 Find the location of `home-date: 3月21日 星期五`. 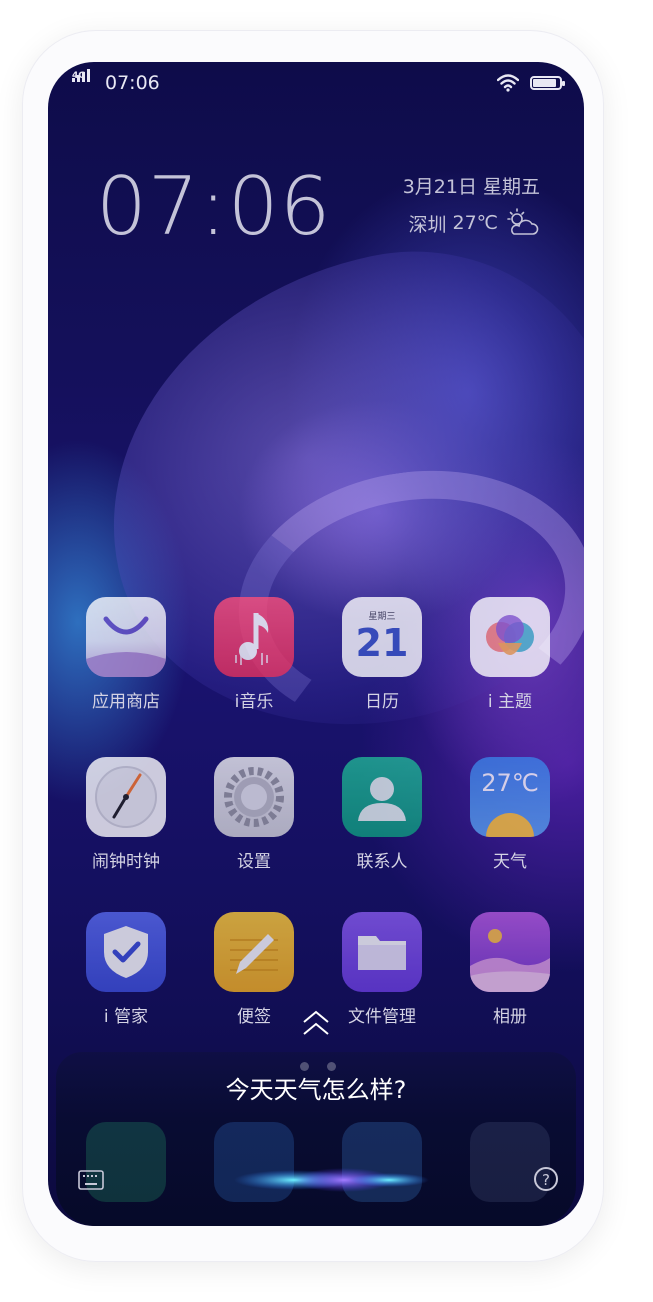

home-date: 3月21日 星期五 is located at coordinates (471, 187).